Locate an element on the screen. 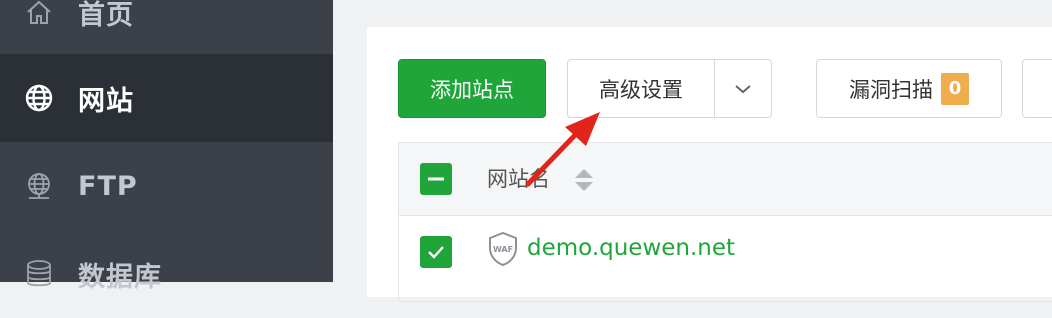  table-row: WAF demo.quewen.net is located at coordinates (725, 252).